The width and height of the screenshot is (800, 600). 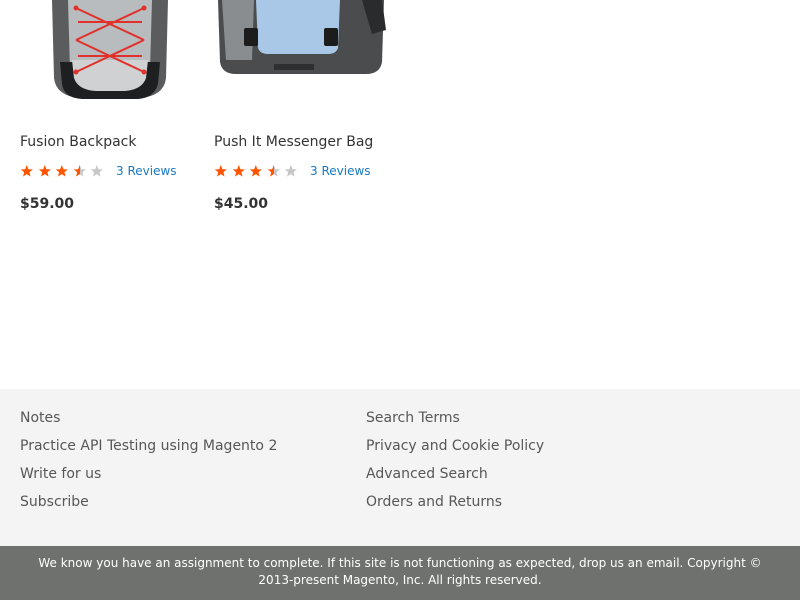 I want to click on footer-link-advanced-search: Advanced Search, so click(x=455, y=477).